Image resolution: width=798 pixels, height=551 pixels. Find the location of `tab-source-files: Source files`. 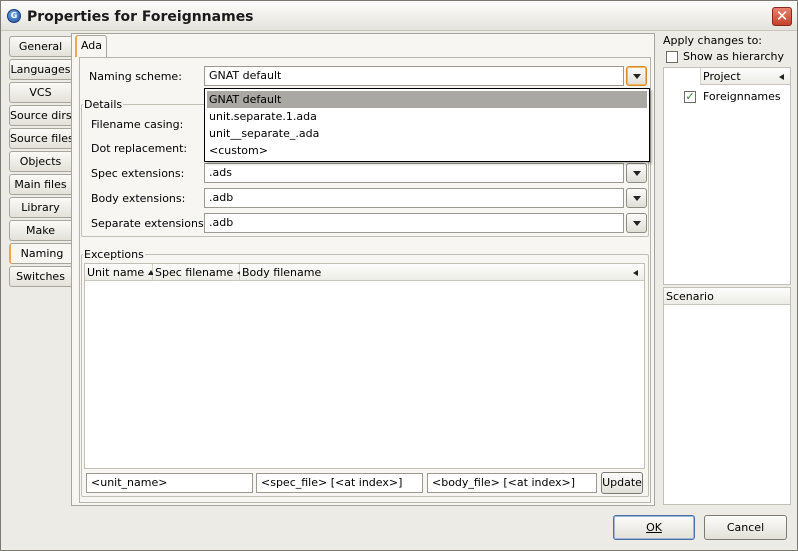

tab-source-files: Source files is located at coordinates (40, 138).